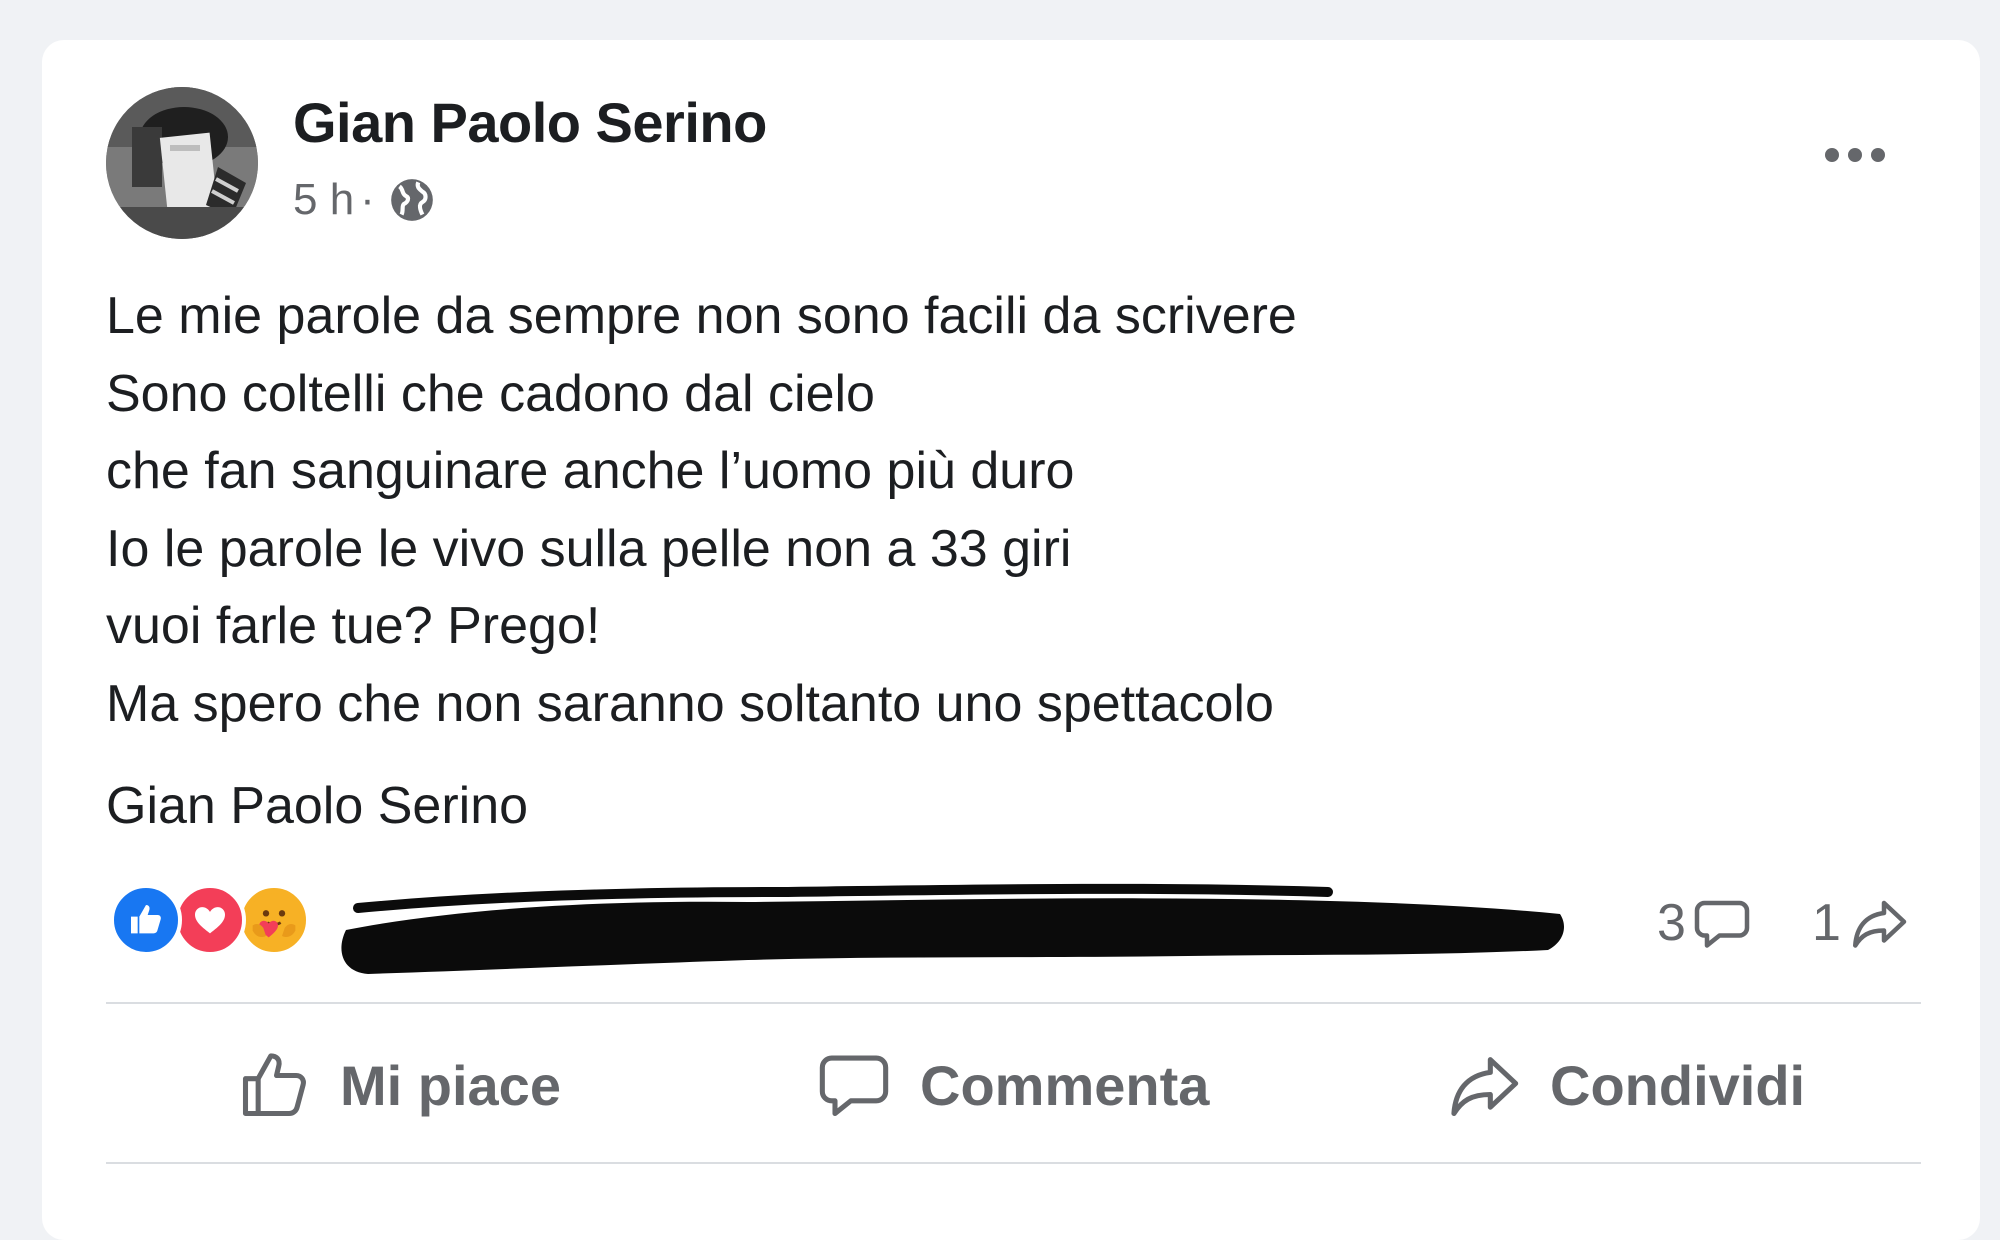 This screenshot has height=1240, width=2000. I want to click on comments-count: 3, so click(1704, 923).